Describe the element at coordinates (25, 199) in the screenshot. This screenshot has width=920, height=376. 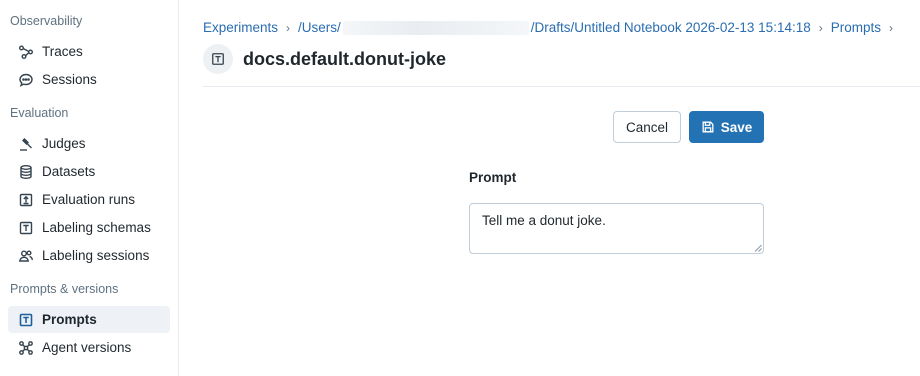
I see `upload-box-icon` at that location.